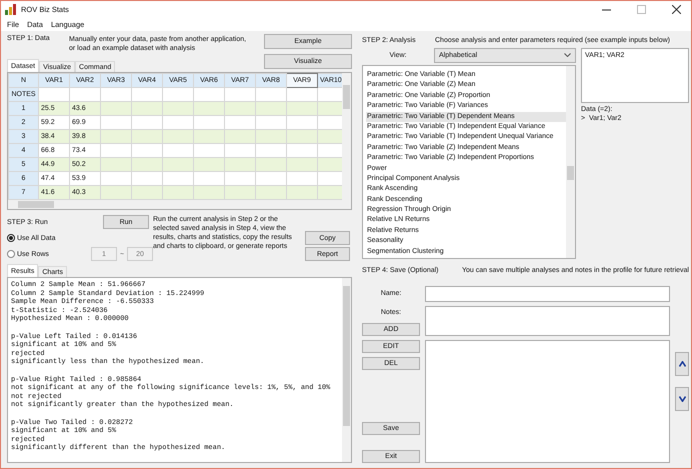  What do you see at coordinates (567, 55) in the screenshot?
I see `caret-icon` at bounding box center [567, 55].